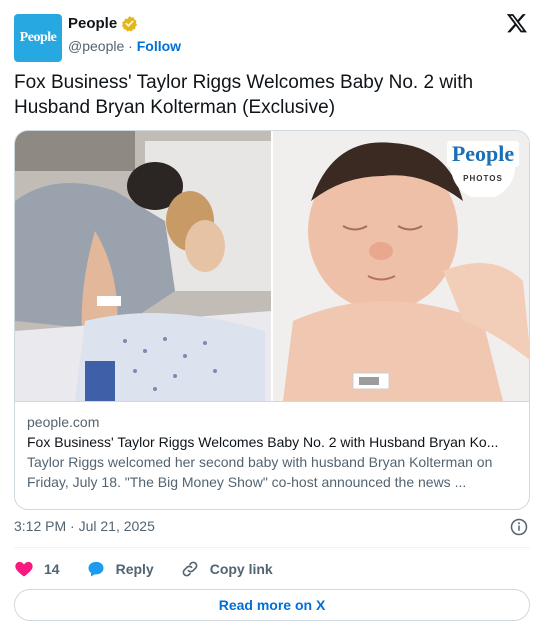  I want to click on follow-button: Follow, so click(159, 46).